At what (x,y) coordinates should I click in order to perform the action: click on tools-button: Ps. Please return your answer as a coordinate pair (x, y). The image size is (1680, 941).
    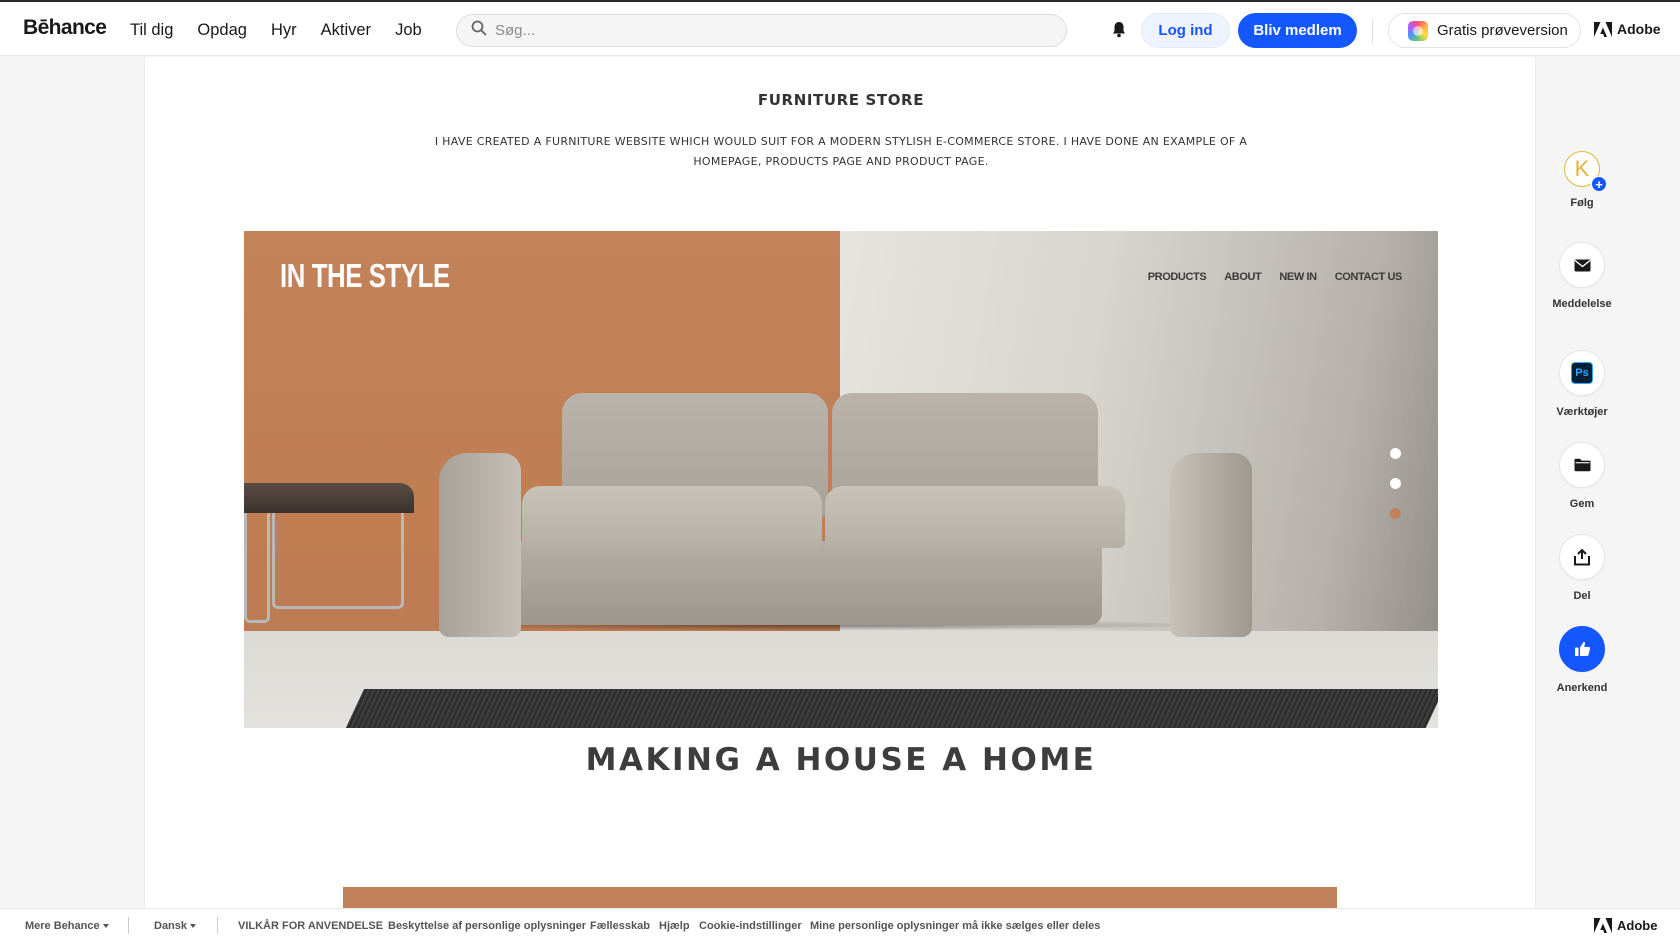
    Looking at the image, I should click on (1582, 373).